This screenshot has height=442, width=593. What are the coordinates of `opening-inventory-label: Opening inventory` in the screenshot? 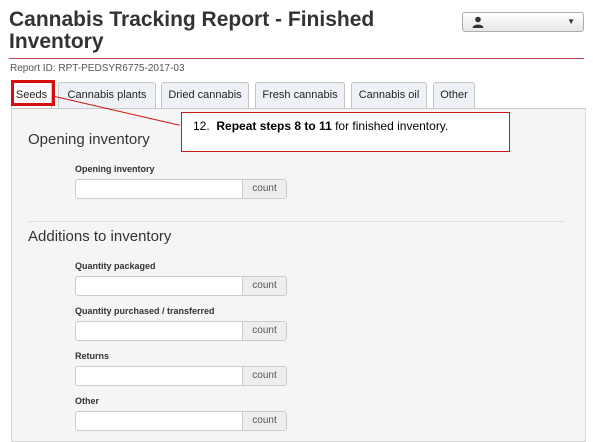 It's located at (115, 169).